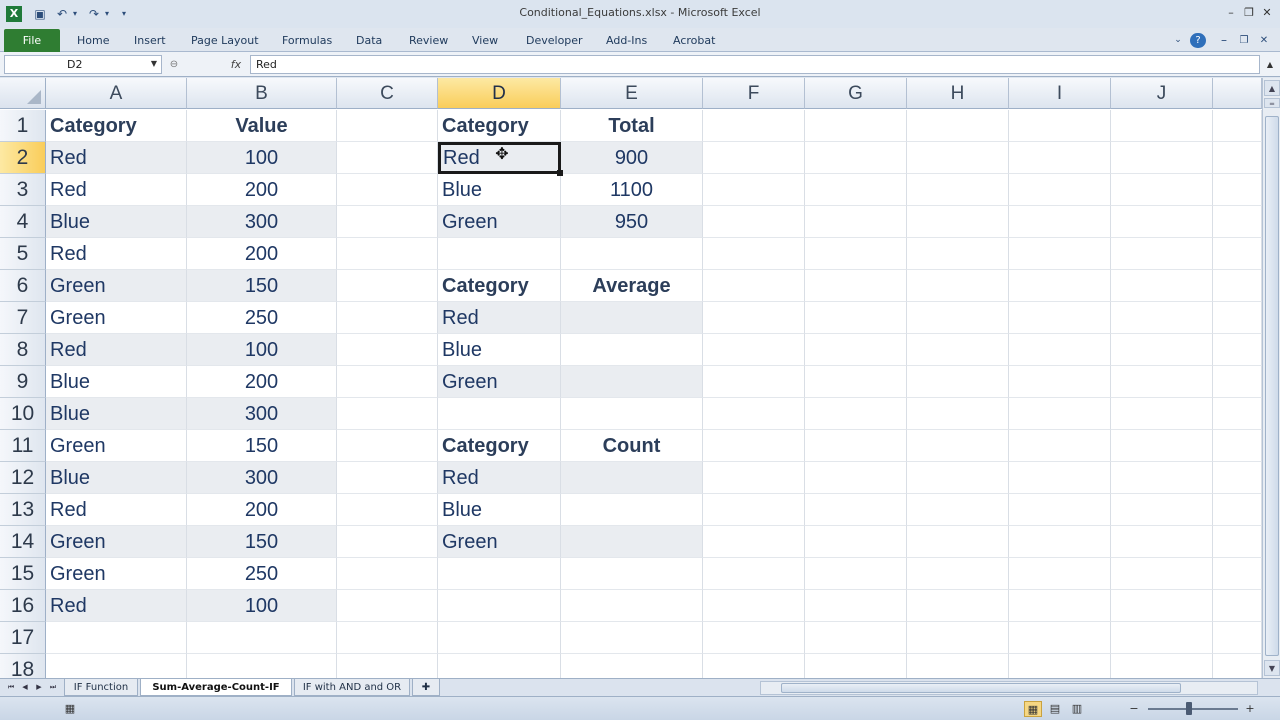 This screenshot has height=720, width=1280. I want to click on cell-a17, so click(116, 638).